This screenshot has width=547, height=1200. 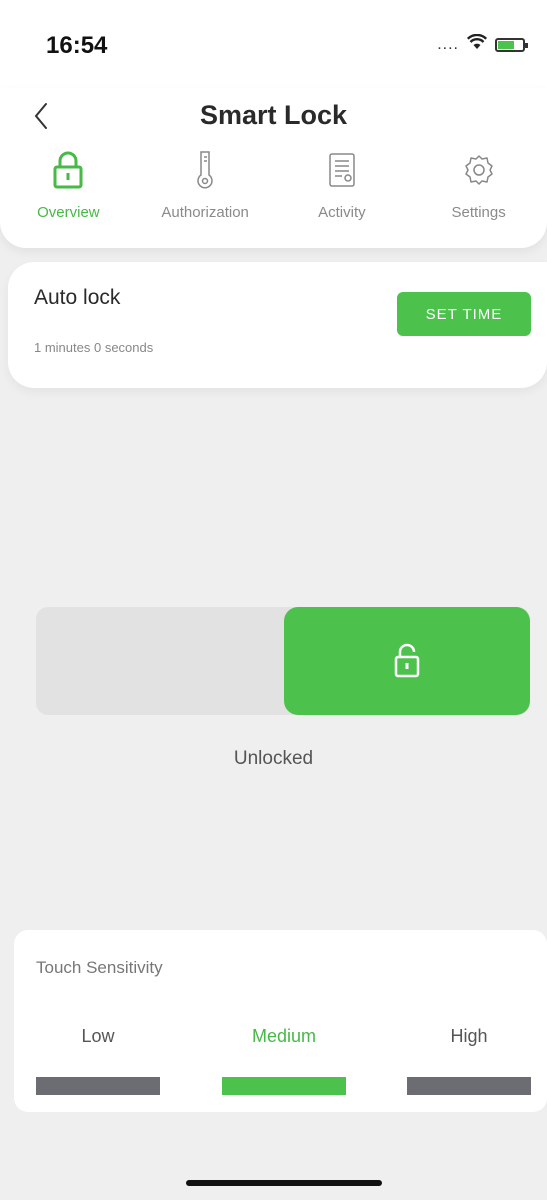 I want to click on tab-activity: Activity, so click(x=342, y=184).